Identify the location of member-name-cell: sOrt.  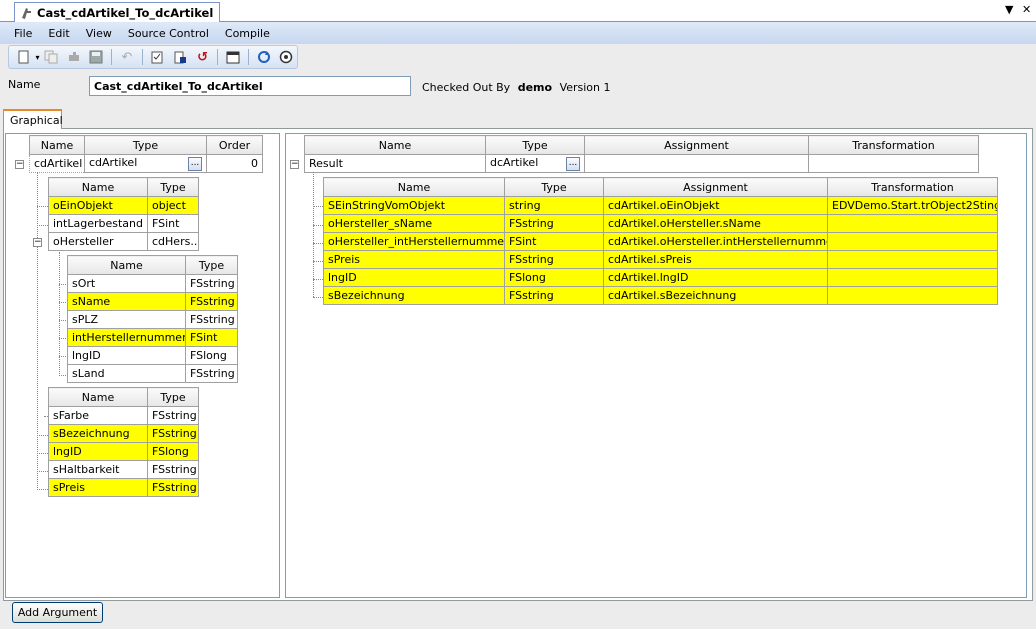
(126, 283).